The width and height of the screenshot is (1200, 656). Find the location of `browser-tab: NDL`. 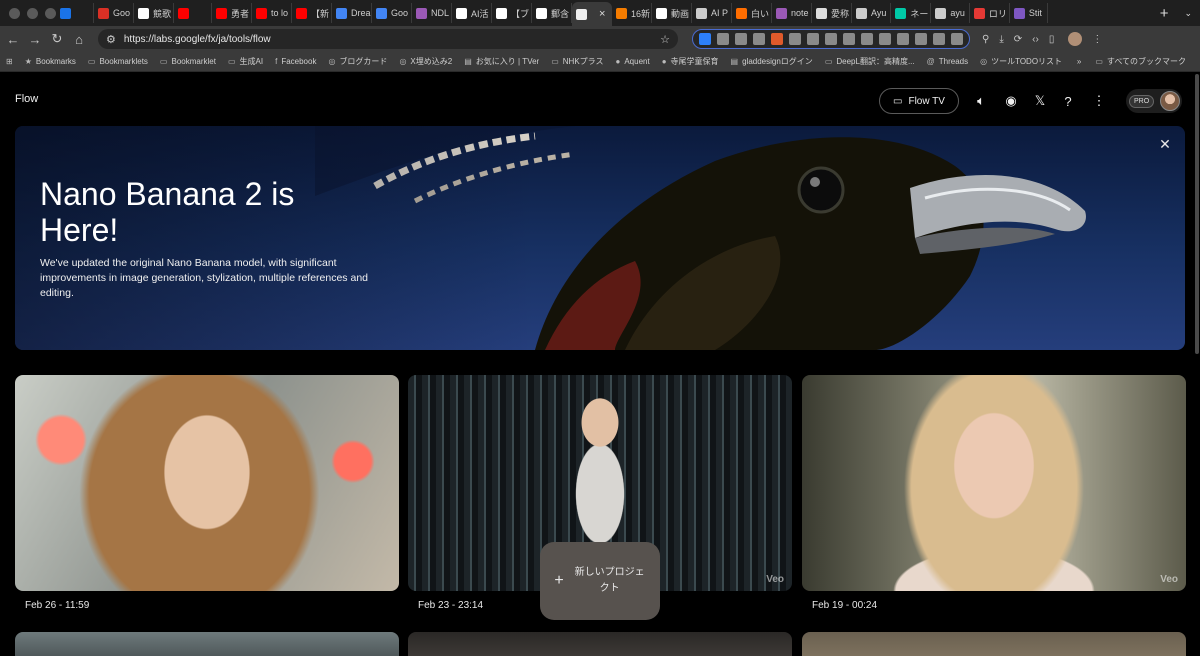

browser-tab: NDL is located at coordinates (432, 13).